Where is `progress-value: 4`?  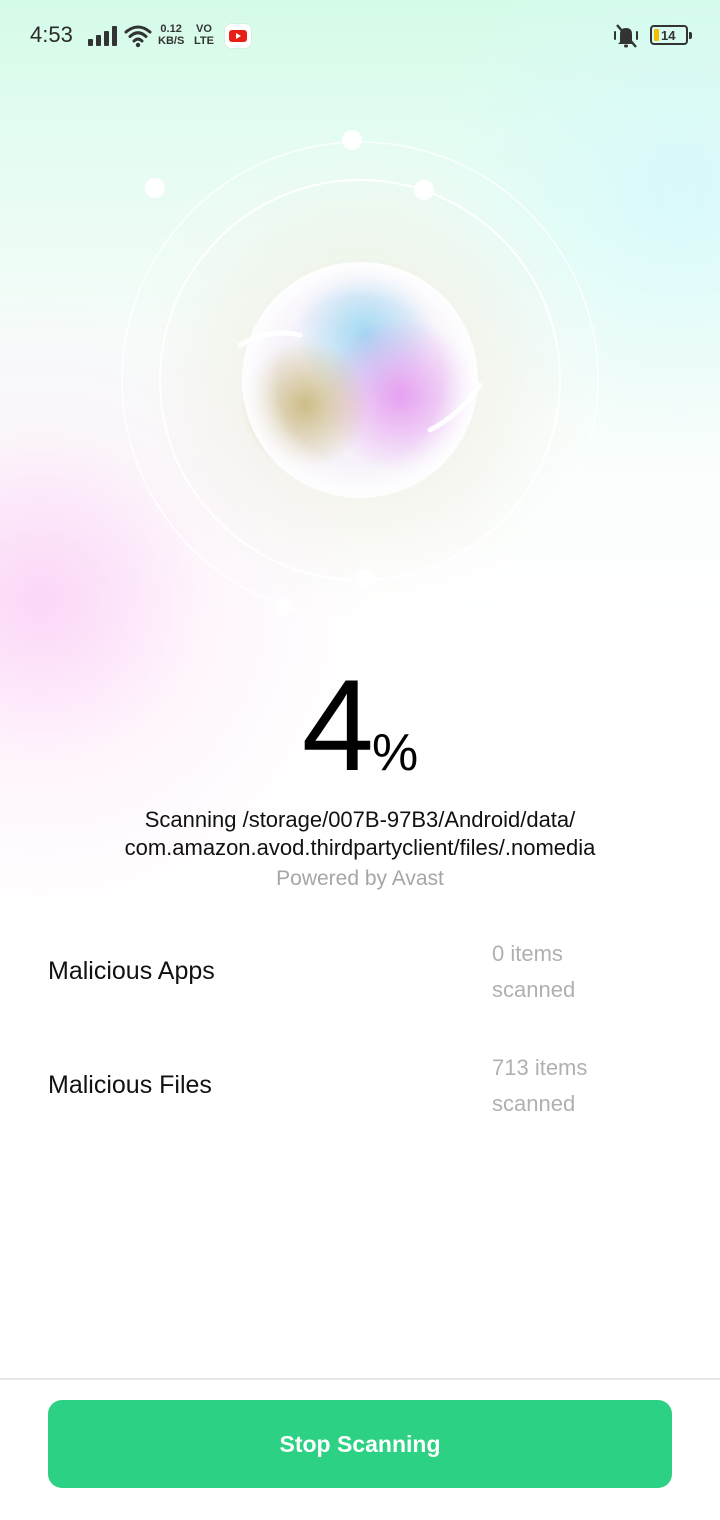 progress-value: 4 is located at coordinates (337, 725).